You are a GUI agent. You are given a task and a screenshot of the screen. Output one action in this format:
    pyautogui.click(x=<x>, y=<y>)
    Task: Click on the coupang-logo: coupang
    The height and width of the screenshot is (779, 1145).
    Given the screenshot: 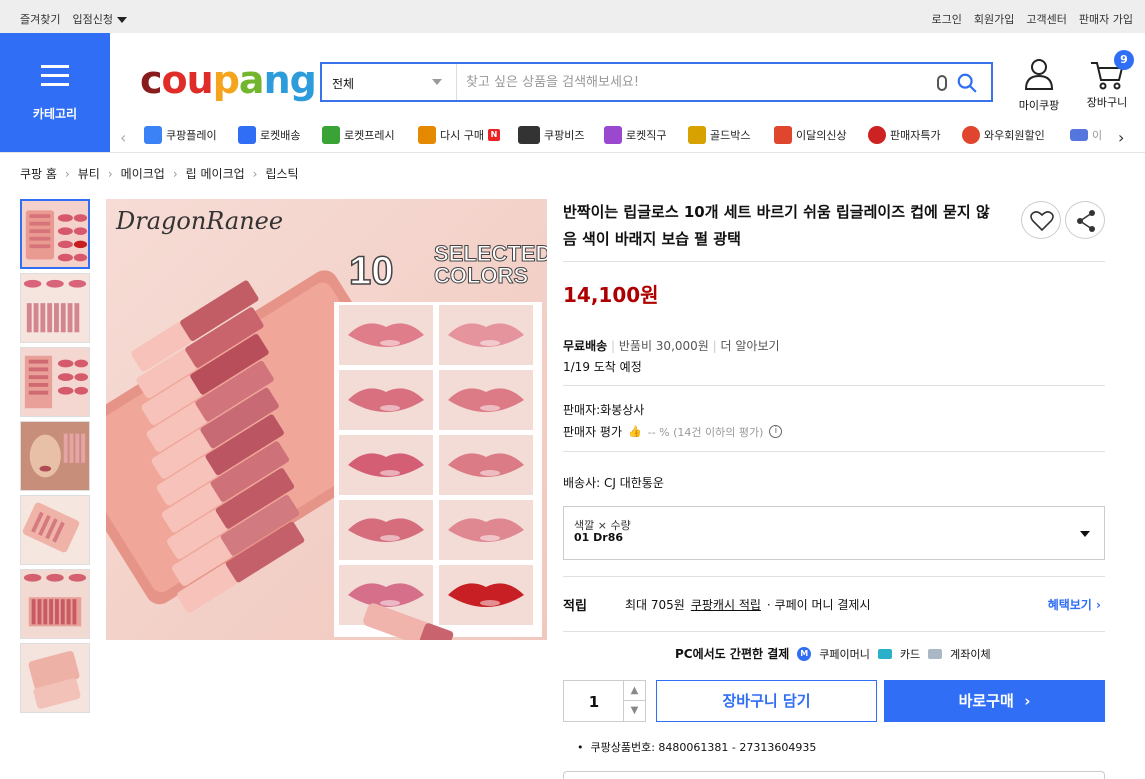 What is the action you would take?
    pyautogui.click(x=228, y=80)
    